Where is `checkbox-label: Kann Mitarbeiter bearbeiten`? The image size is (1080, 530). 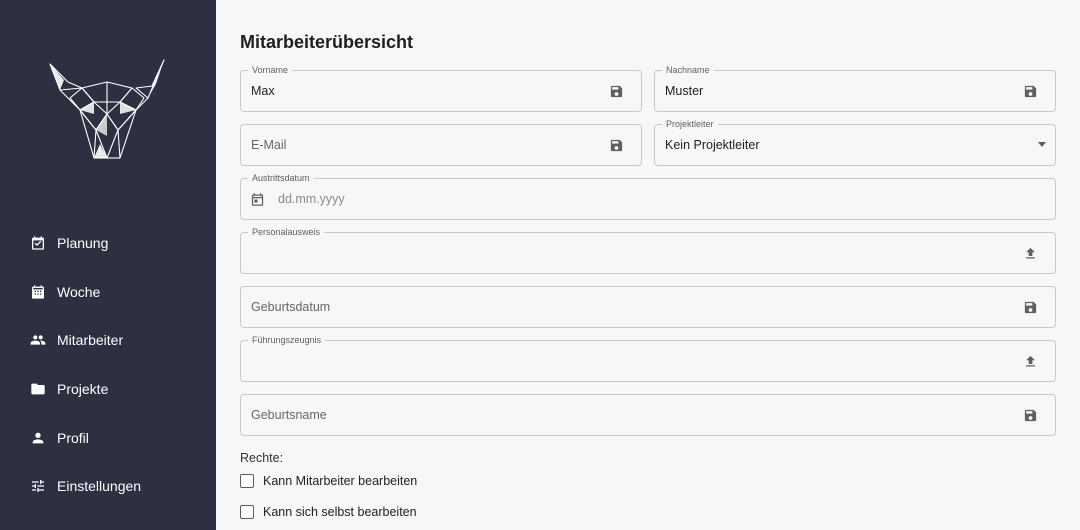
checkbox-label: Kann Mitarbeiter bearbeiten is located at coordinates (340, 481).